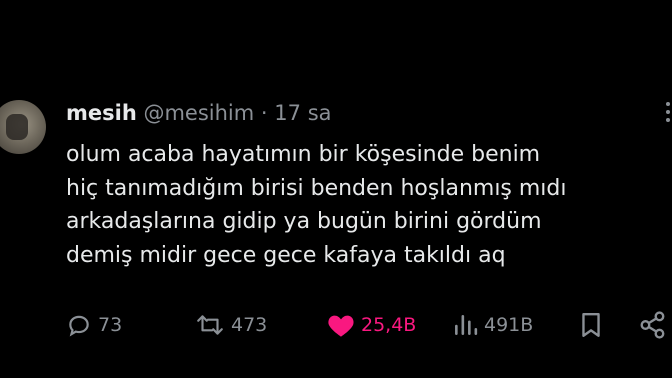 This screenshot has height=378, width=672. I want to click on action-bar: 73 473 25,4B 491B, so click(336, 325).